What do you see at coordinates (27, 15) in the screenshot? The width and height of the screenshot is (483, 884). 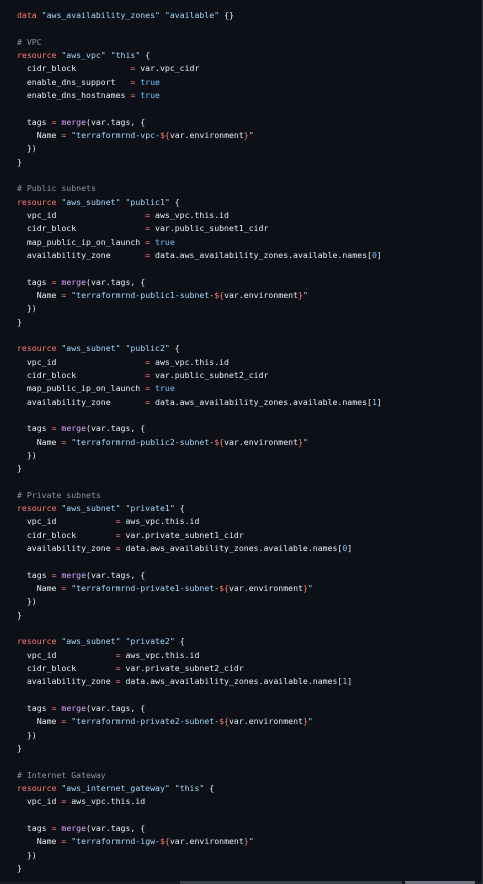 I see `code-token: data` at bounding box center [27, 15].